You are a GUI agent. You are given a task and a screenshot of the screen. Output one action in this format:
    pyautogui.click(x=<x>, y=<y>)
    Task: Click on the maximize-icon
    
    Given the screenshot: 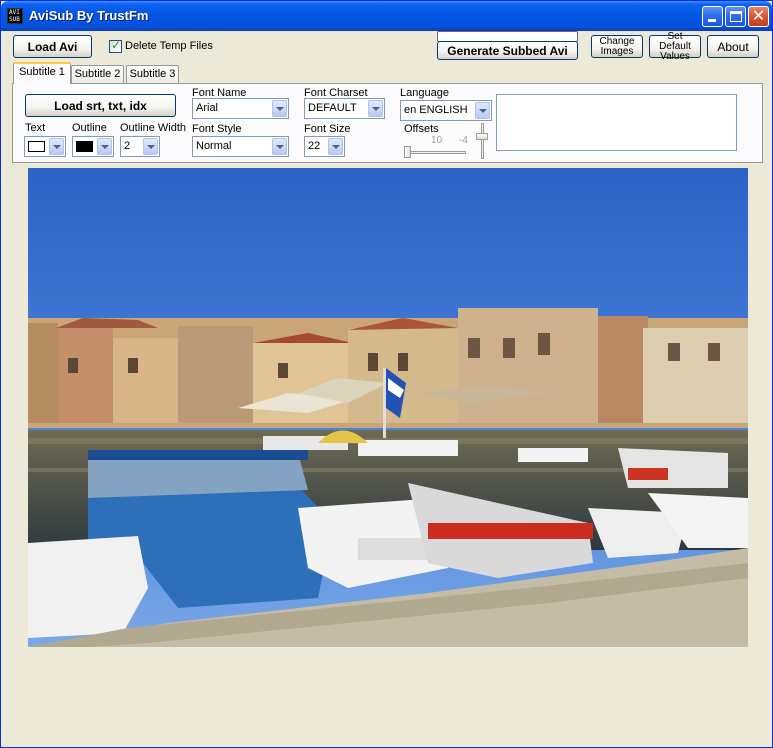 What is the action you would take?
    pyautogui.click(x=736, y=16)
    